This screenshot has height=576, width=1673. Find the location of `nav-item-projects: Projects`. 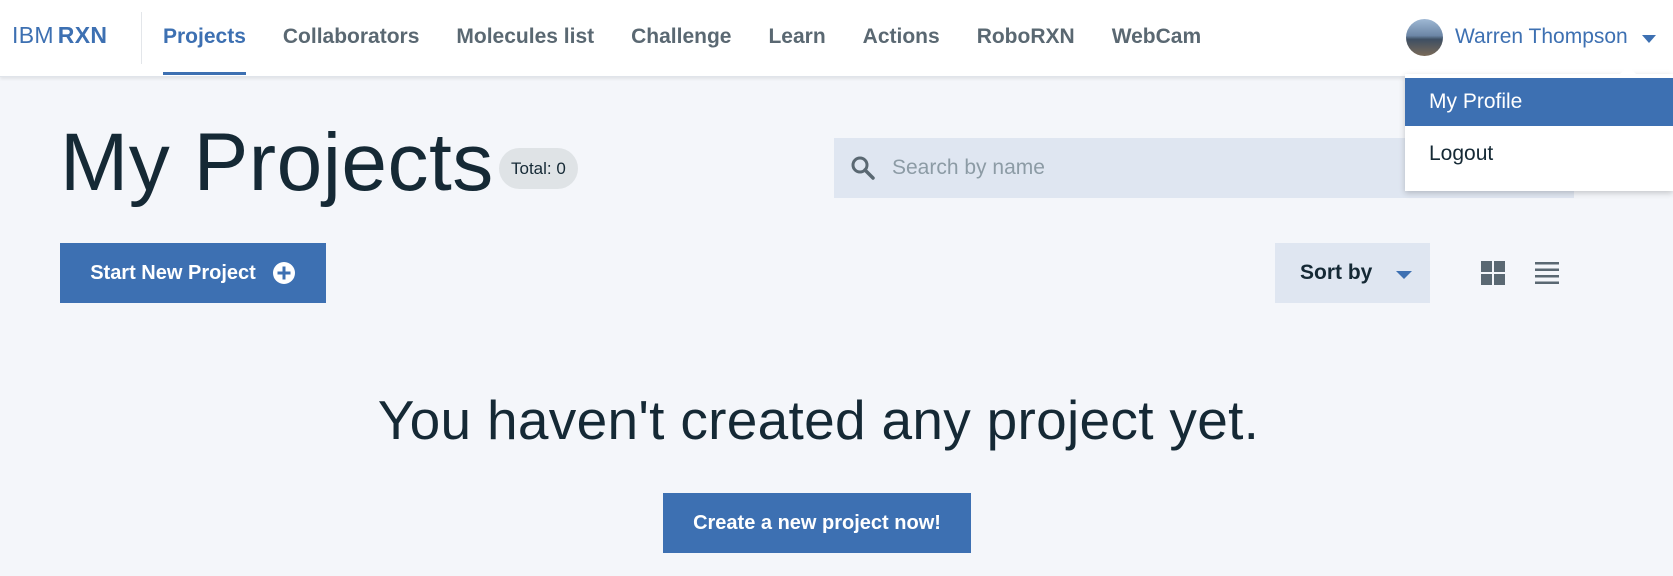

nav-item-projects: Projects is located at coordinates (204, 38).